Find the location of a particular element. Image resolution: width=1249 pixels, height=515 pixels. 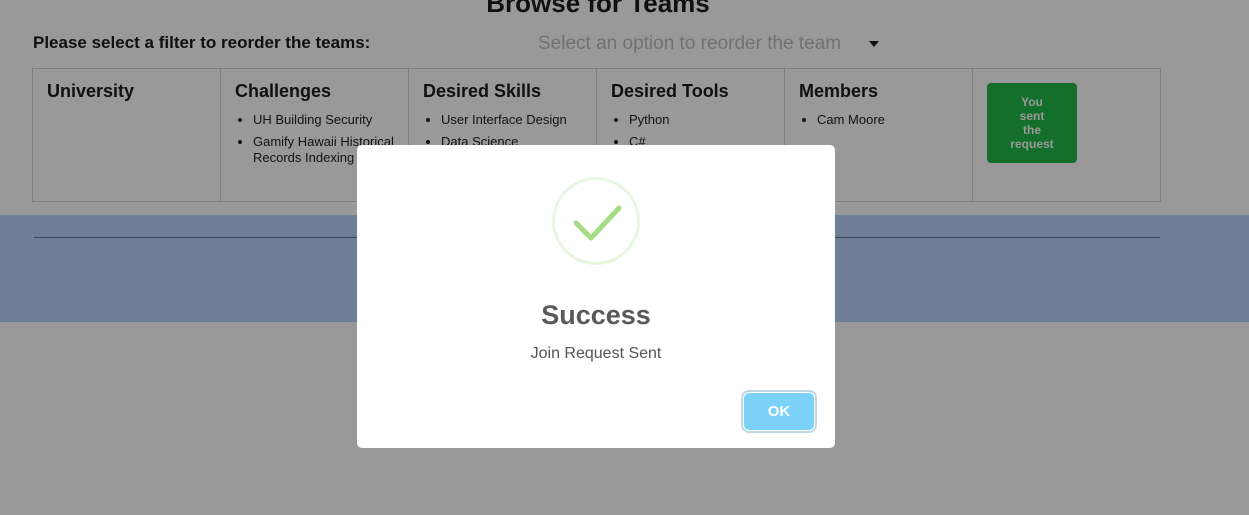

check-mark-icon is located at coordinates (597, 223).